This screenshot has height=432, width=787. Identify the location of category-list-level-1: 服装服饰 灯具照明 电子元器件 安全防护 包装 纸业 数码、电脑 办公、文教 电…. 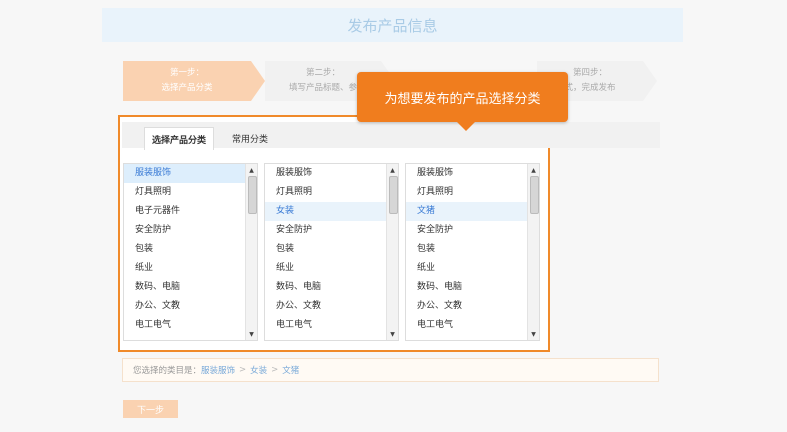
(190, 252).